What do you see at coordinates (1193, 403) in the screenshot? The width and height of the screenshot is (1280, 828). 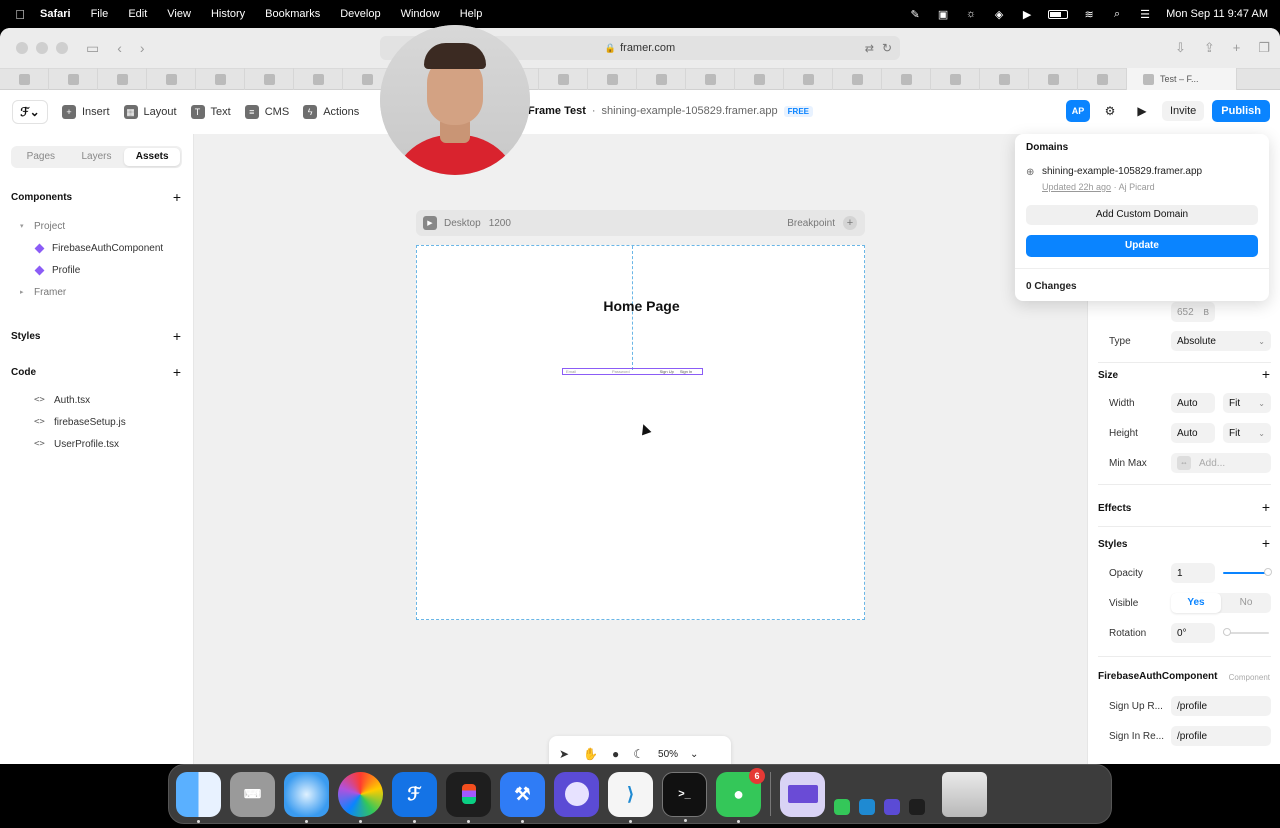 I see `width-input: Auto` at bounding box center [1193, 403].